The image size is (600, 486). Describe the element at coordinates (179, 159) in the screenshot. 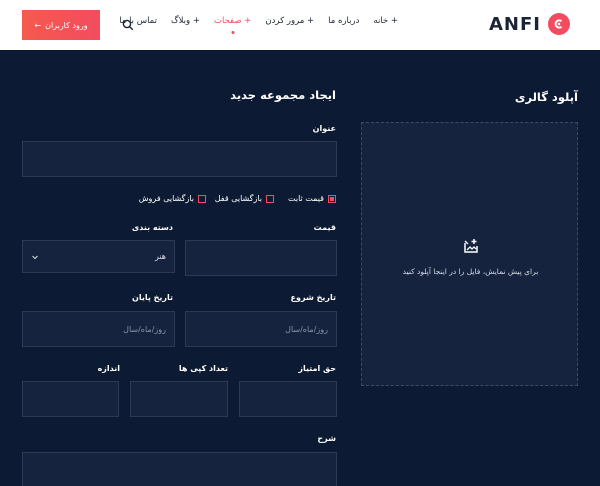

I see `name-input` at that location.